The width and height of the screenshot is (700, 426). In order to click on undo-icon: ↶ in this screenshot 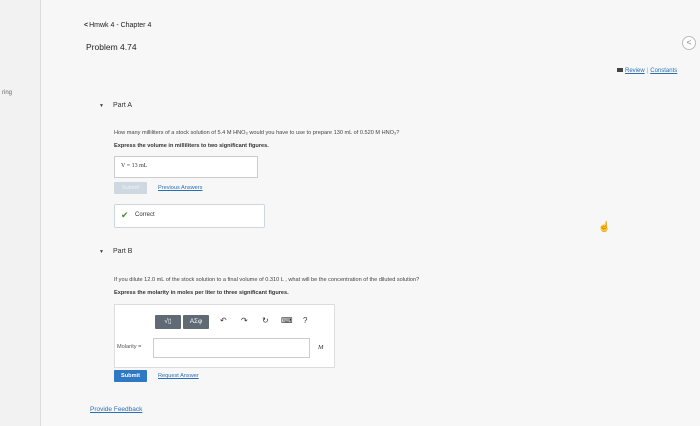, I will do `click(223, 320)`.